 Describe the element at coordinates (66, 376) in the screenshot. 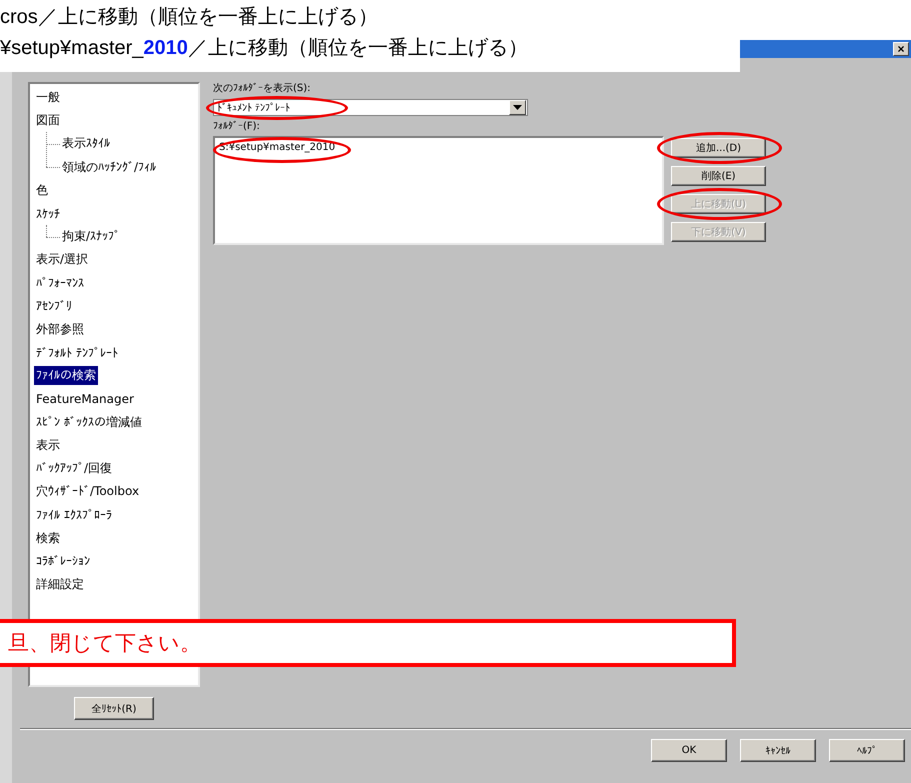

I see `tree-item: ﾌｧｲﾙの検索` at that location.